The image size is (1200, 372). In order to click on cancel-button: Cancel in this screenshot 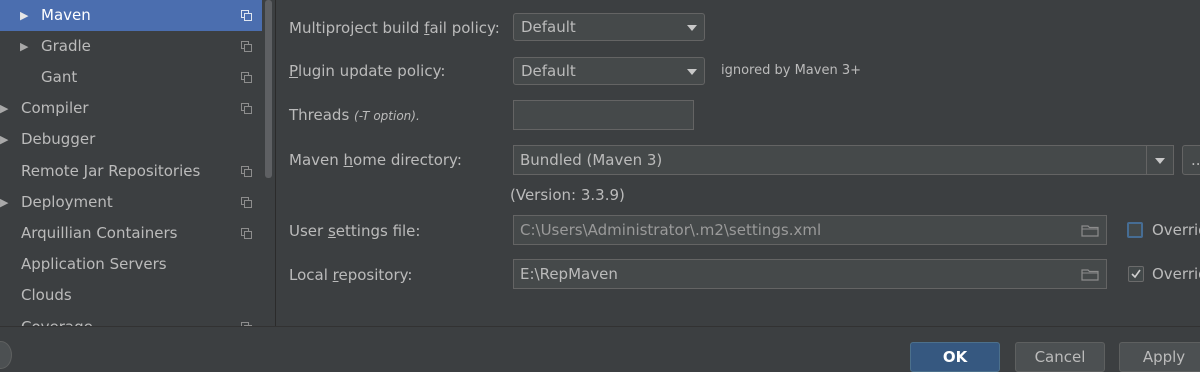, I will do `click(1060, 357)`.